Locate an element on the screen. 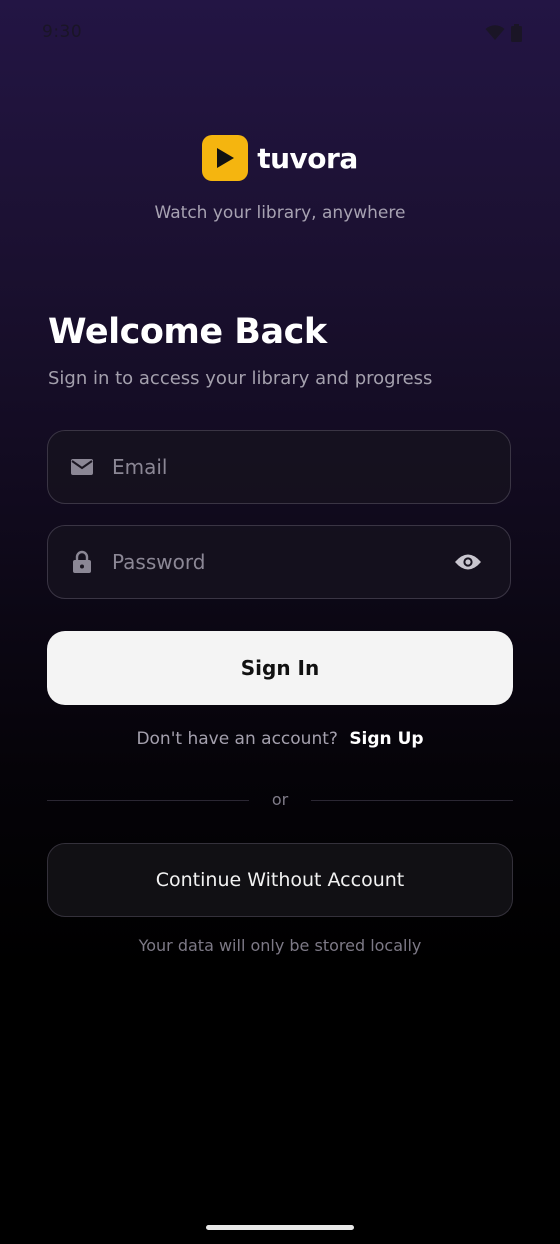  password-field is located at coordinates (279, 562).